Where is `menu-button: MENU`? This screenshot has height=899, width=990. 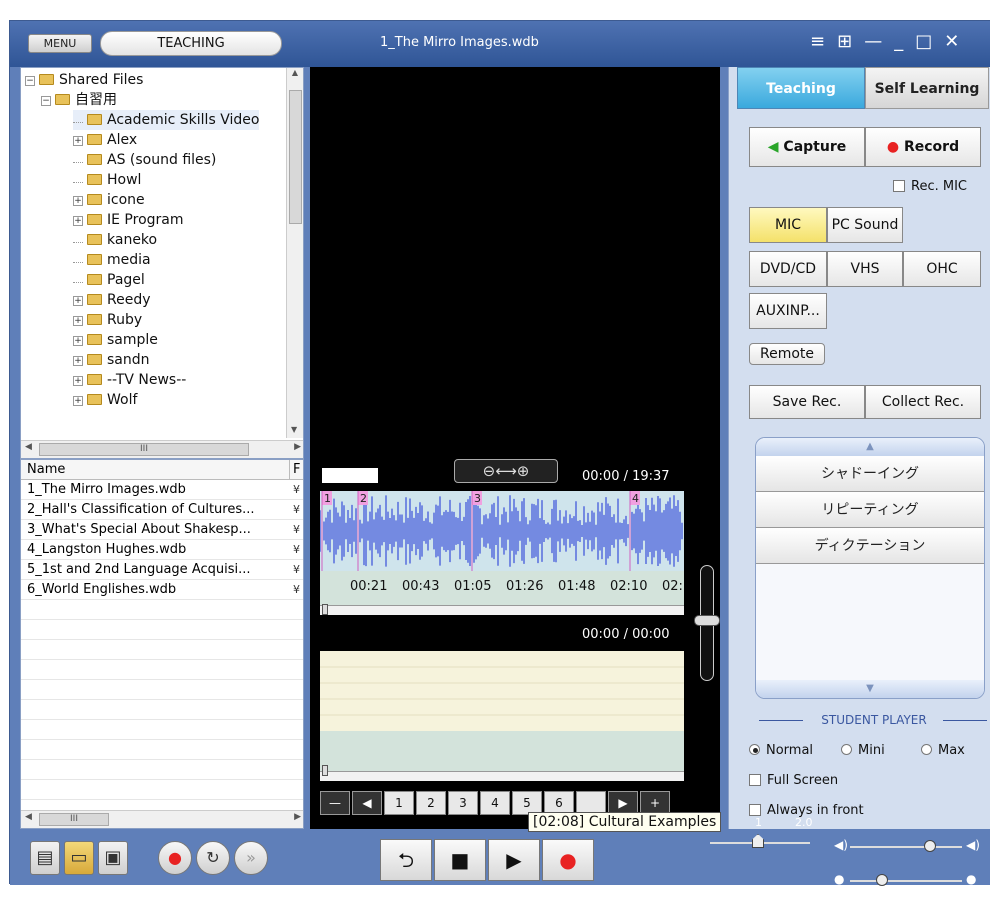 menu-button: MENU is located at coordinates (60, 43).